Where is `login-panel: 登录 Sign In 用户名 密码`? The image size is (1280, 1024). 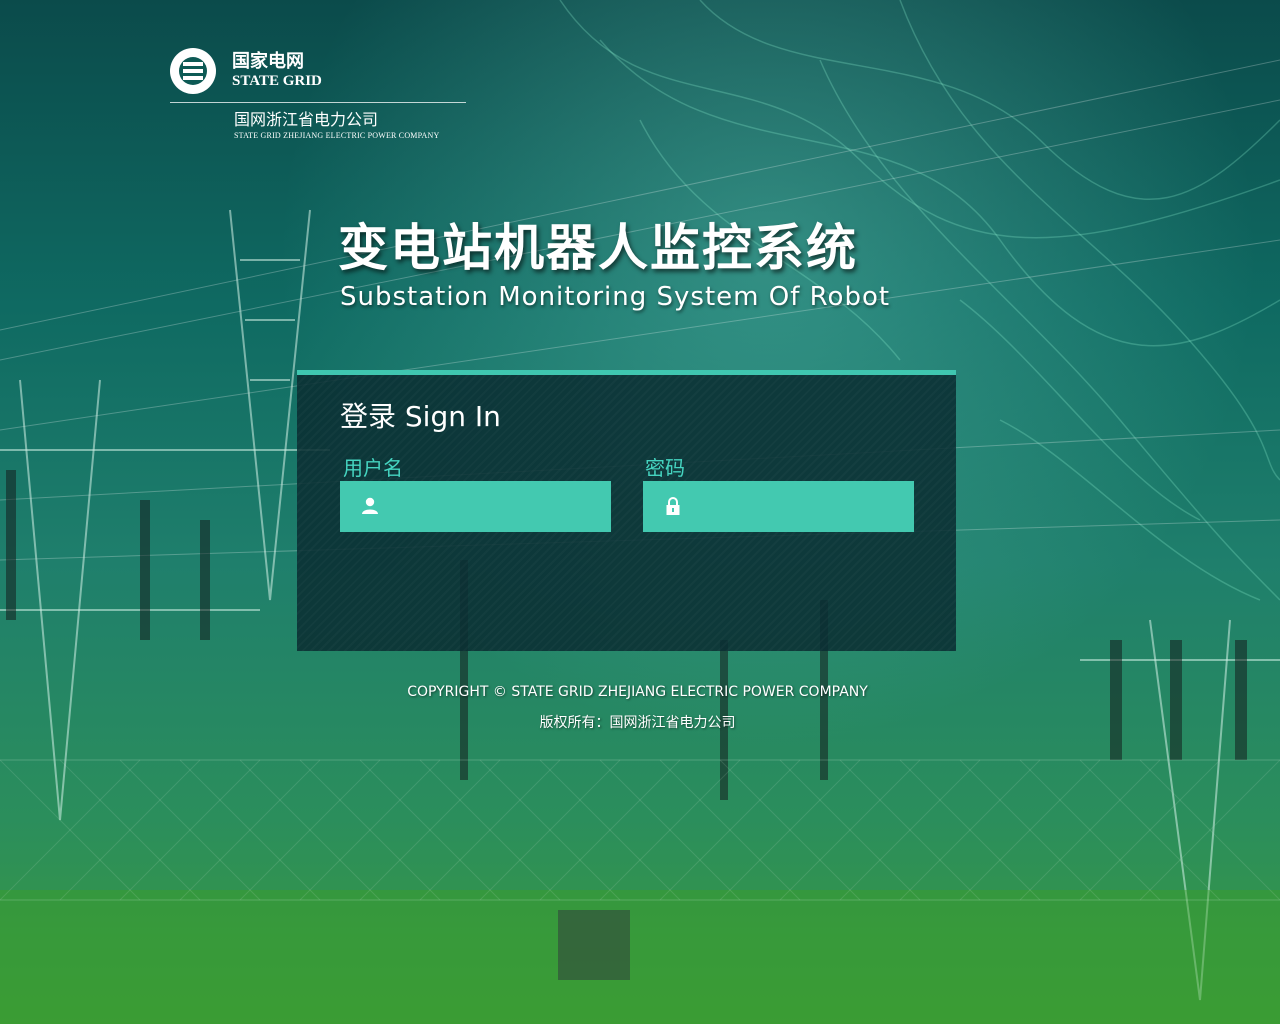 login-panel: 登录 Sign In 用户名 密码 is located at coordinates (626, 510).